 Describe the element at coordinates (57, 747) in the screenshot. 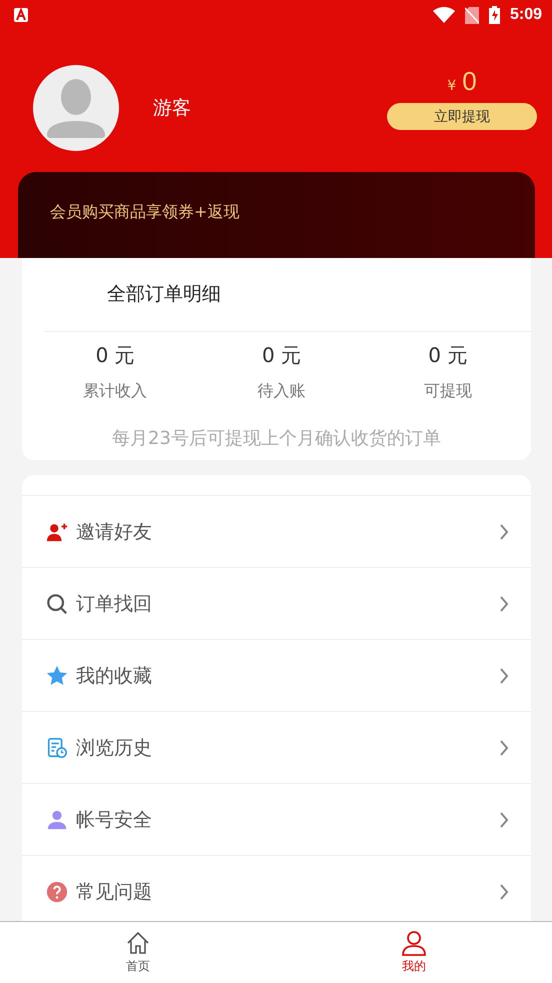

I see `history-icon` at that location.